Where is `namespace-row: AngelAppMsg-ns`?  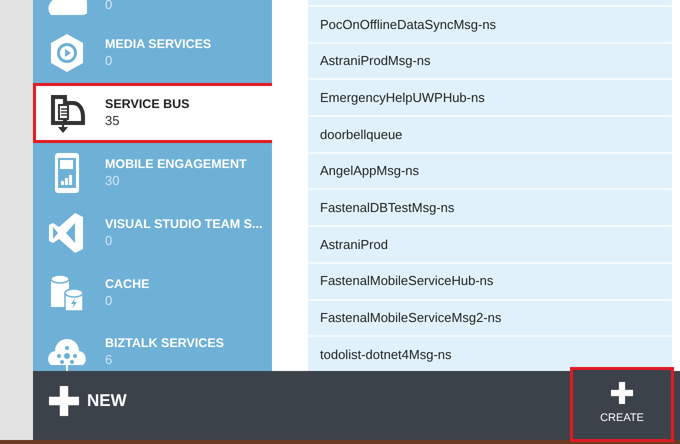 namespace-row: AngelAppMsg-ns is located at coordinates (490, 172).